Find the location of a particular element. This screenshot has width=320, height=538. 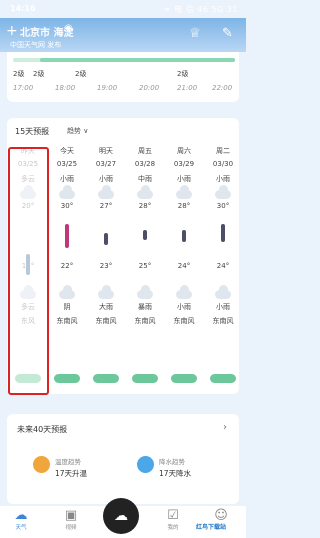

home-cloud-icon: ☁ is located at coordinates (121, 516).